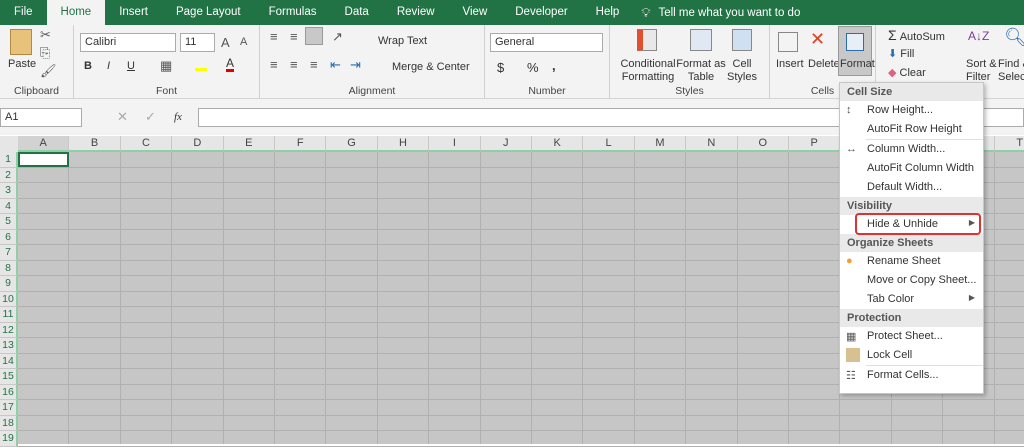 The width and height of the screenshot is (1024, 447). I want to click on row-header: 7, so click(9, 253).